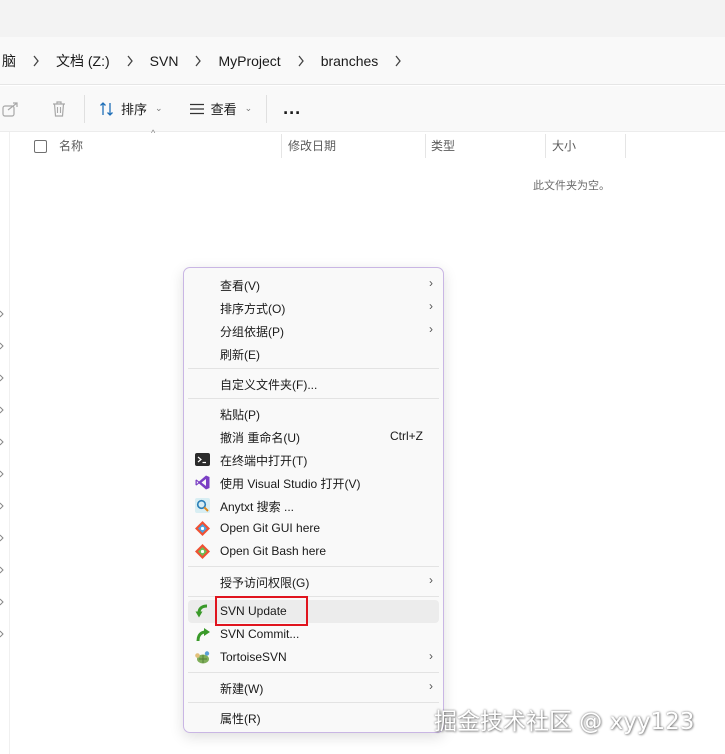 The width and height of the screenshot is (725, 754). Describe the element at coordinates (201, 611) in the screenshot. I see `svn-update-icon` at that location.